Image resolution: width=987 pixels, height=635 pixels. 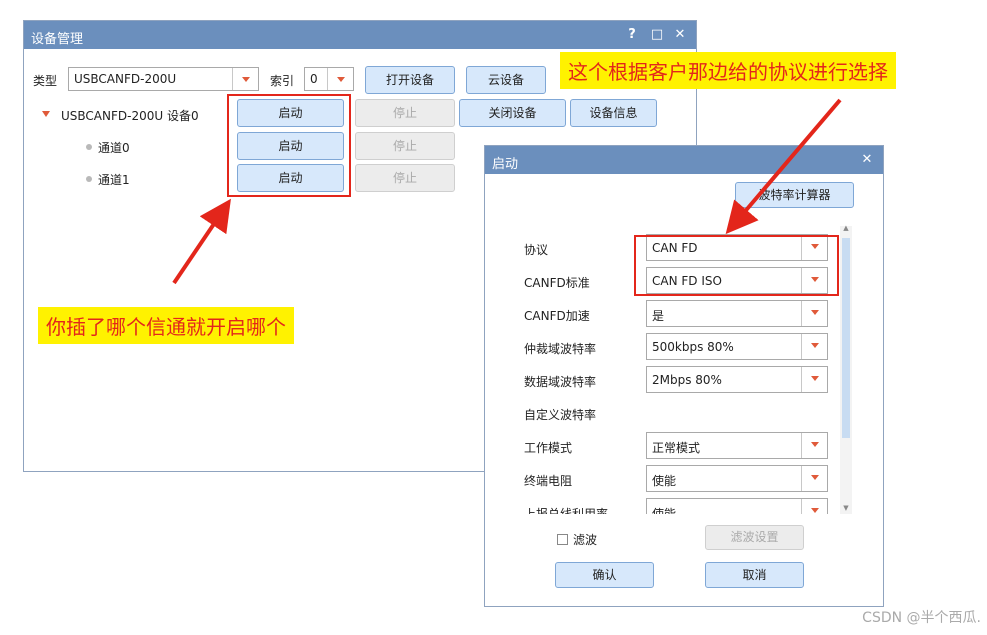 I want to click on protocol-arrow, so click(x=783, y=166).